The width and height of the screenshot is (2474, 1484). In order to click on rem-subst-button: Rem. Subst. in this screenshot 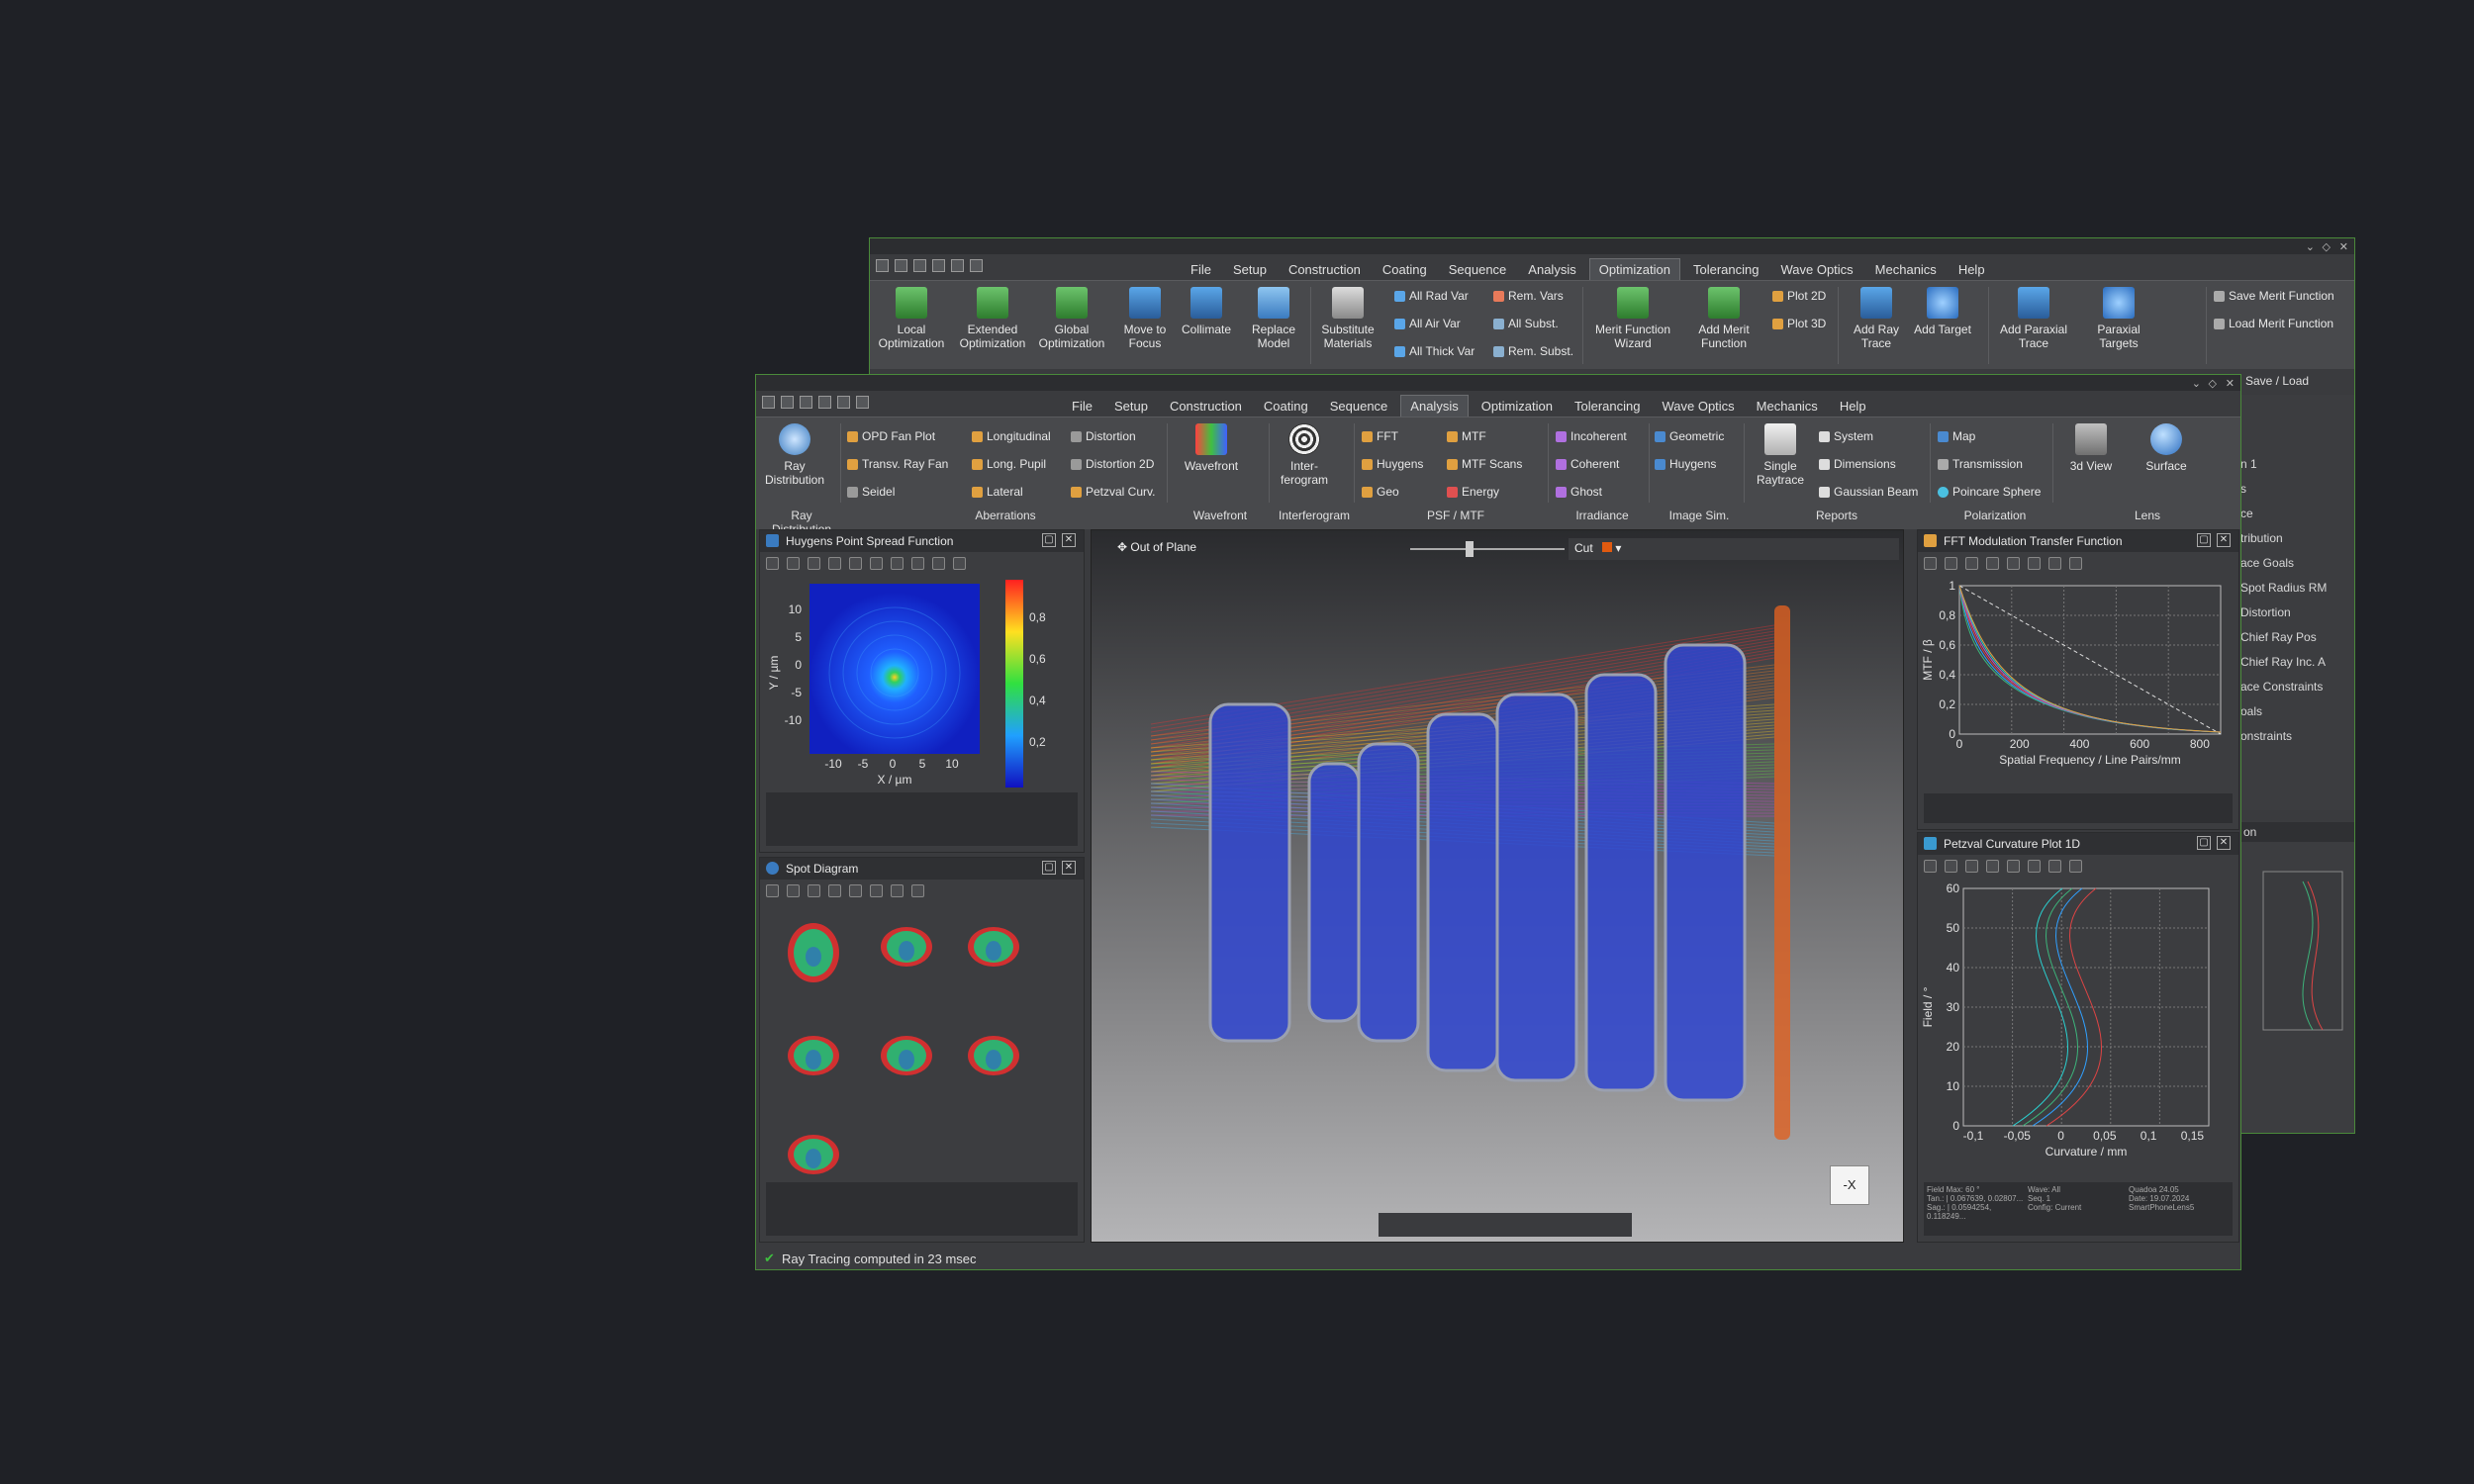, I will do `click(1533, 351)`.